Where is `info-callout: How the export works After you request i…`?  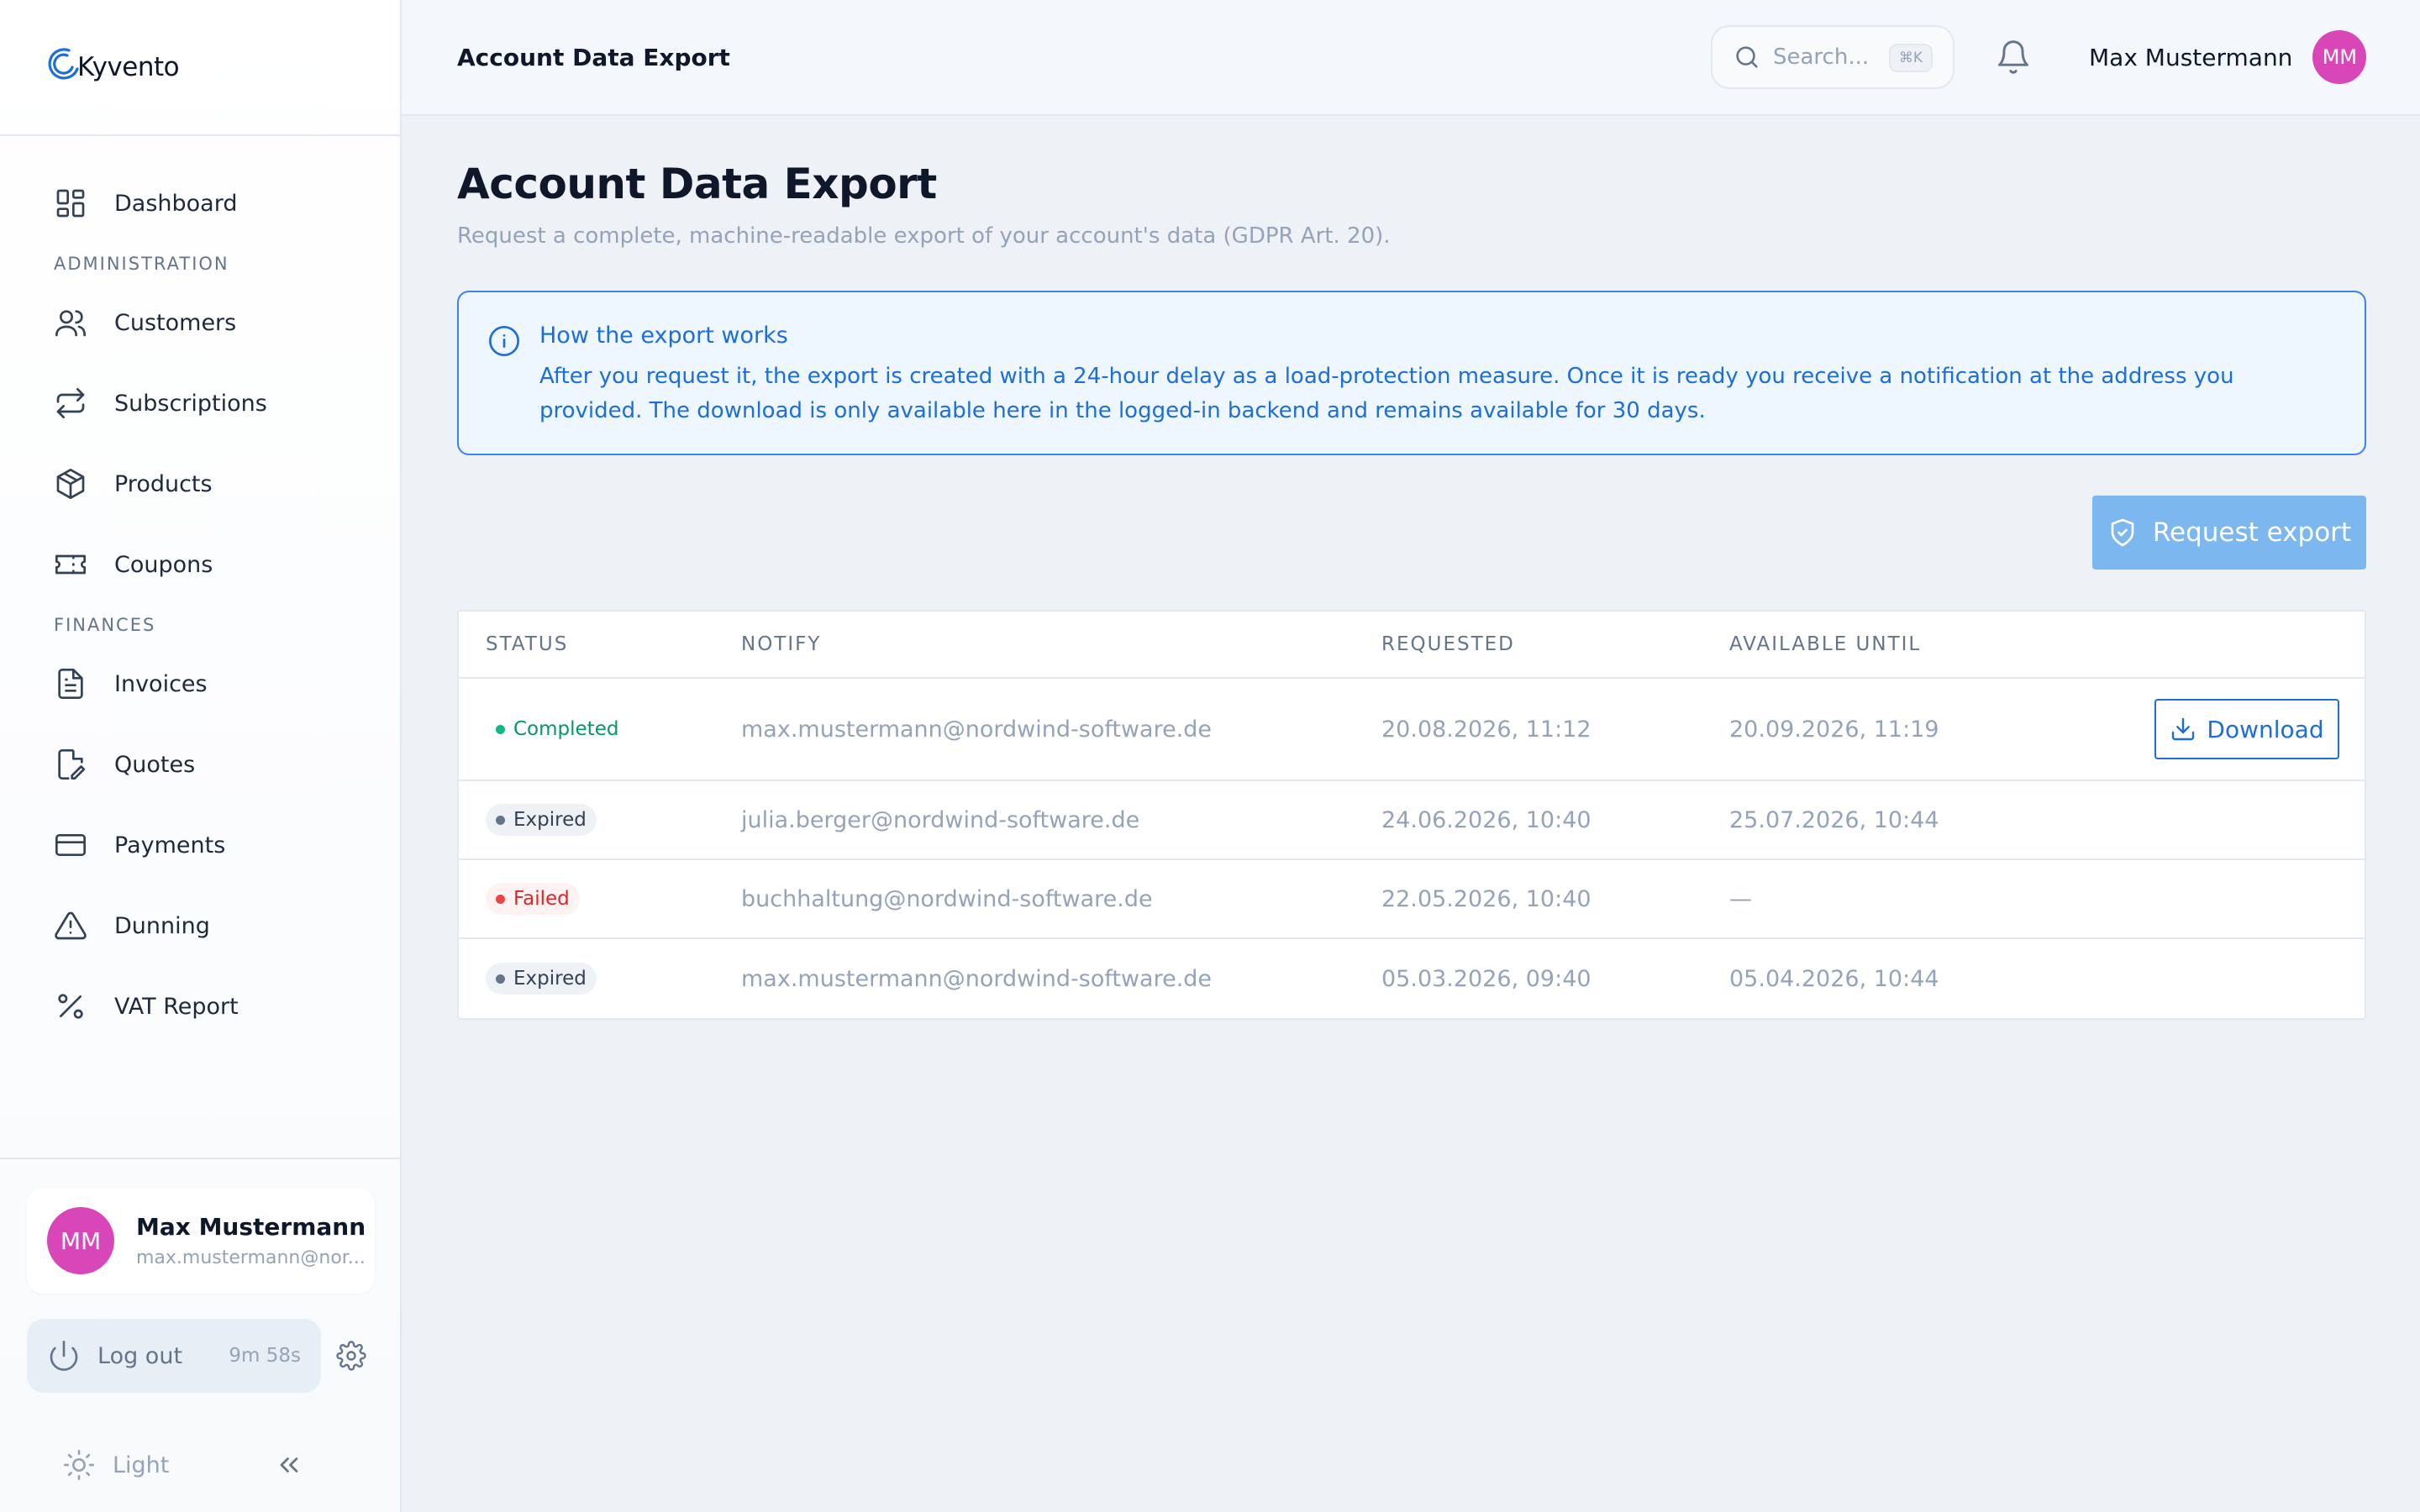 info-callout: How the export works After you request i… is located at coordinates (1411, 373).